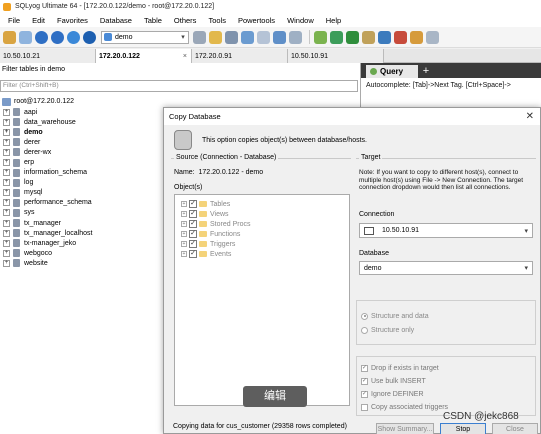 Image resolution: width=541 pixels, height=434 pixels. What do you see at coordinates (262, 244) in the screenshot?
I see `object-triggers: + ✓ Triggers` at bounding box center [262, 244].